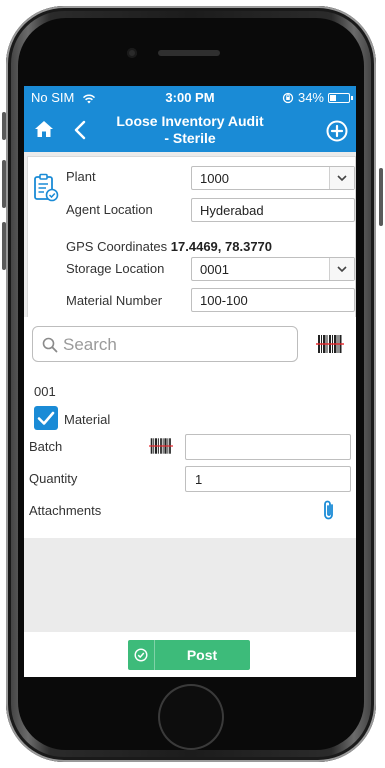  I want to click on plant-value: 1000, so click(214, 178).